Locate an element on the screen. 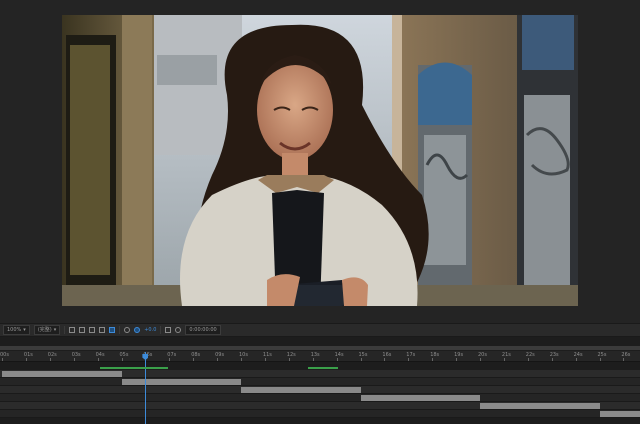 Image resolution: width=640 pixels, height=424 pixels. work-area-bar is located at coordinates (320, 348).